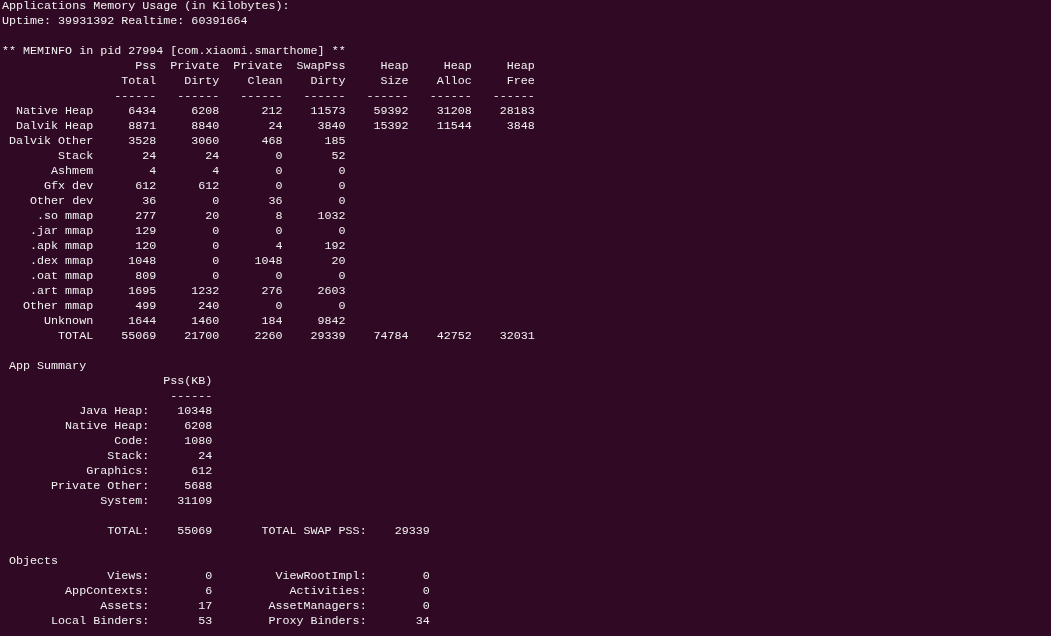  What do you see at coordinates (331, 291) in the screenshot?
I see `table-cell-text: 2603` at bounding box center [331, 291].